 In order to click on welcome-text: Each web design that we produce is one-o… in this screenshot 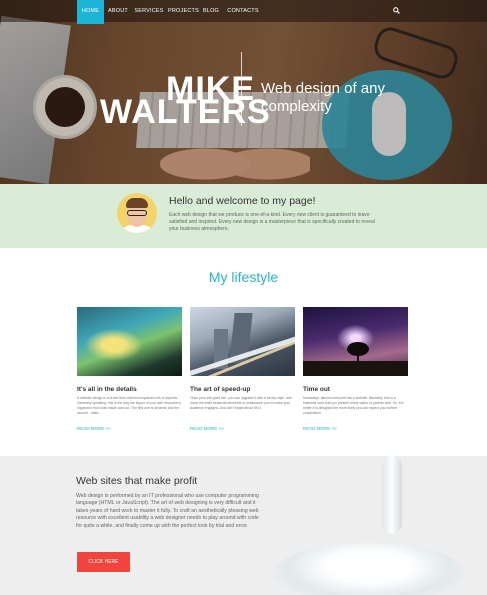, I will do `click(272, 222)`.